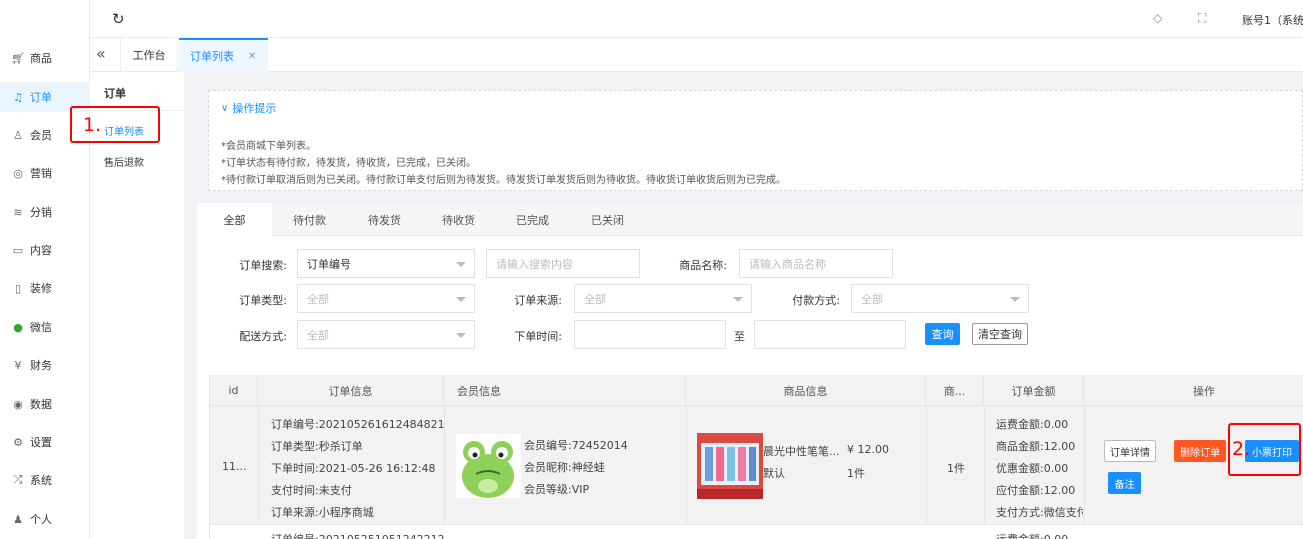  What do you see at coordinates (18, 288) in the screenshot?
I see `phone-icon: ▯` at bounding box center [18, 288].